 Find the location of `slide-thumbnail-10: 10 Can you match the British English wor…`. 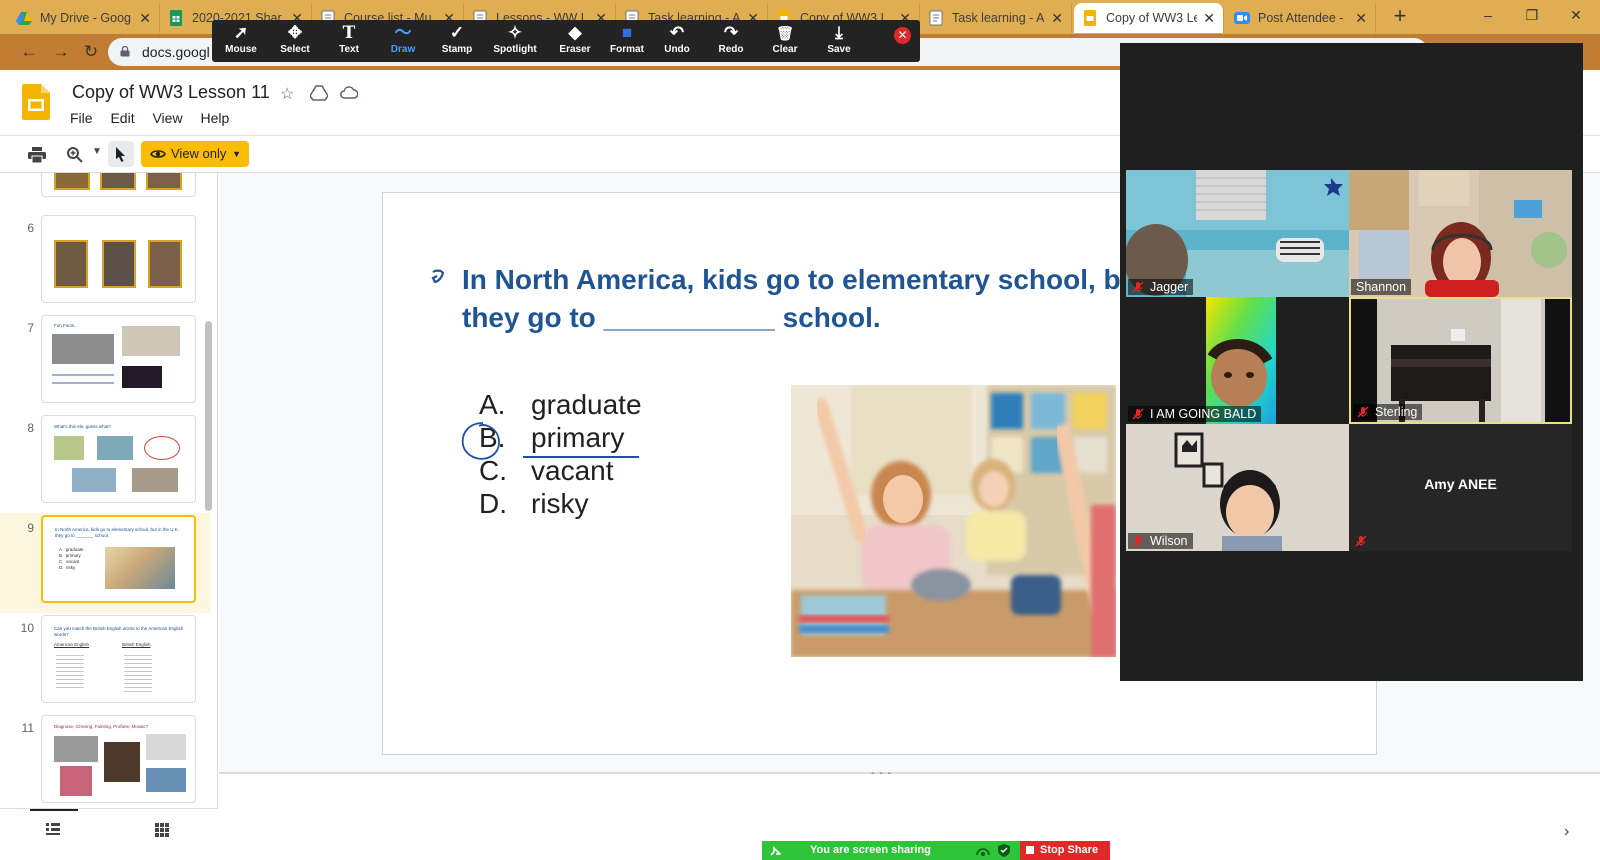

slide-thumbnail-10: 10 Can you match the British English wor… is located at coordinates (105, 663).